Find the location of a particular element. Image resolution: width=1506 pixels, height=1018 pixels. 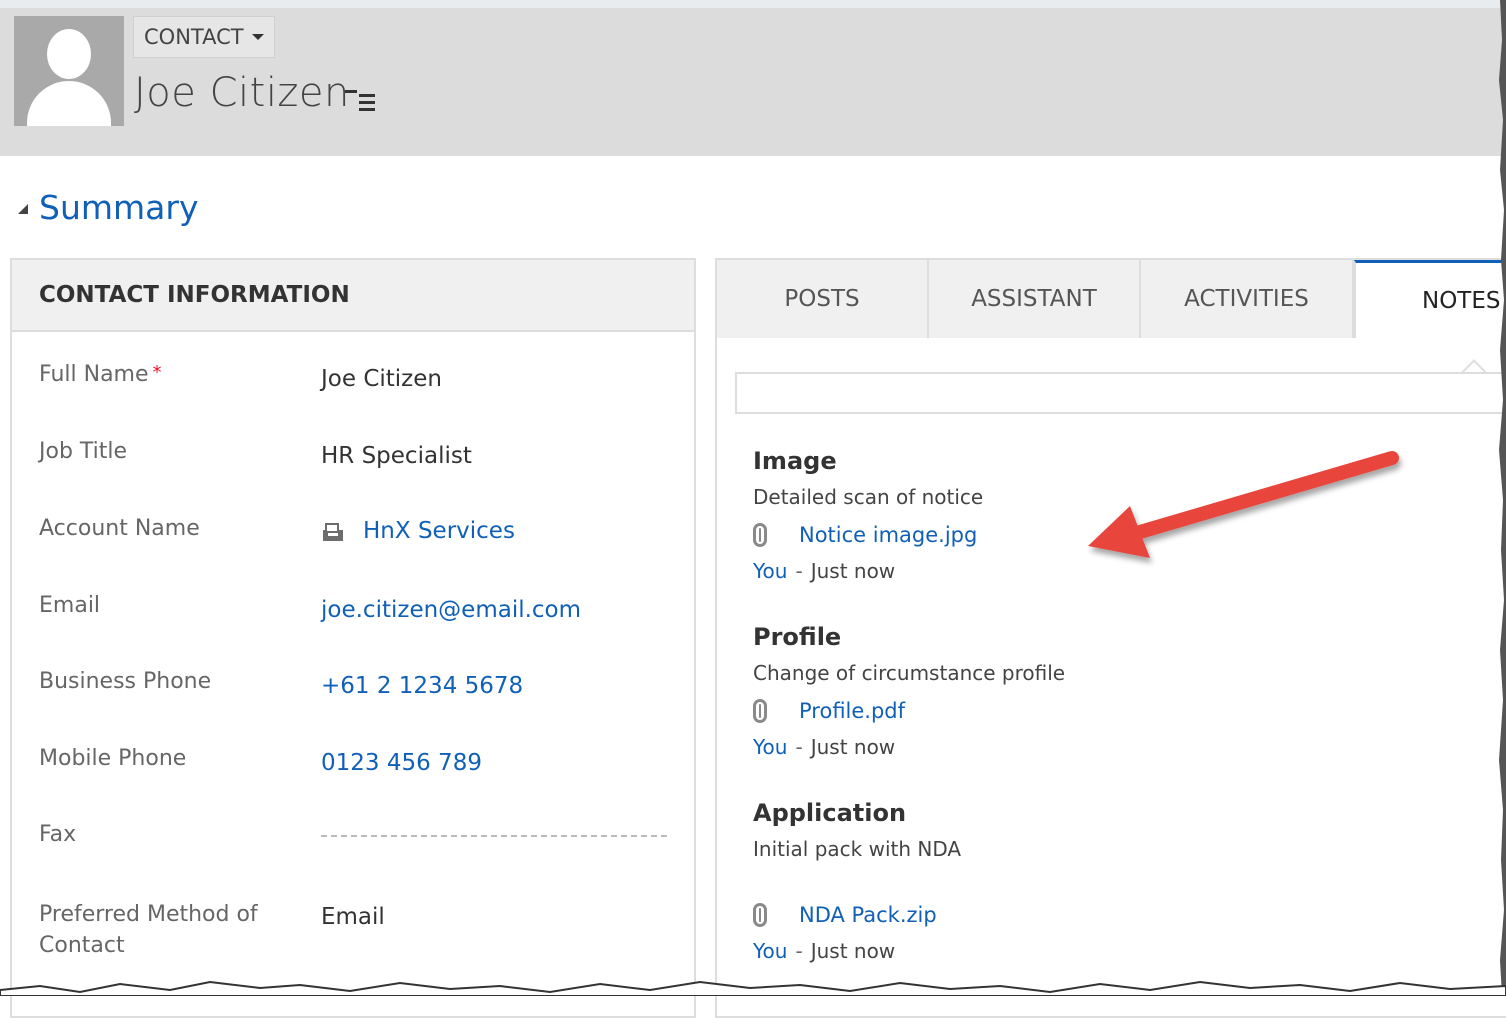

avatar-body is located at coordinates (69, 103).